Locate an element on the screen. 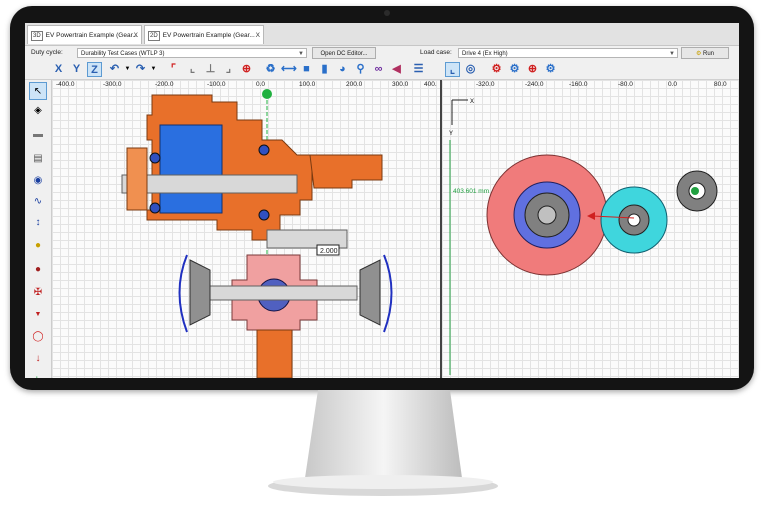 Image resolution: width=766 pixels, height=505 pixels. speaker-icon: ◀ is located at coordinates (396, 69).